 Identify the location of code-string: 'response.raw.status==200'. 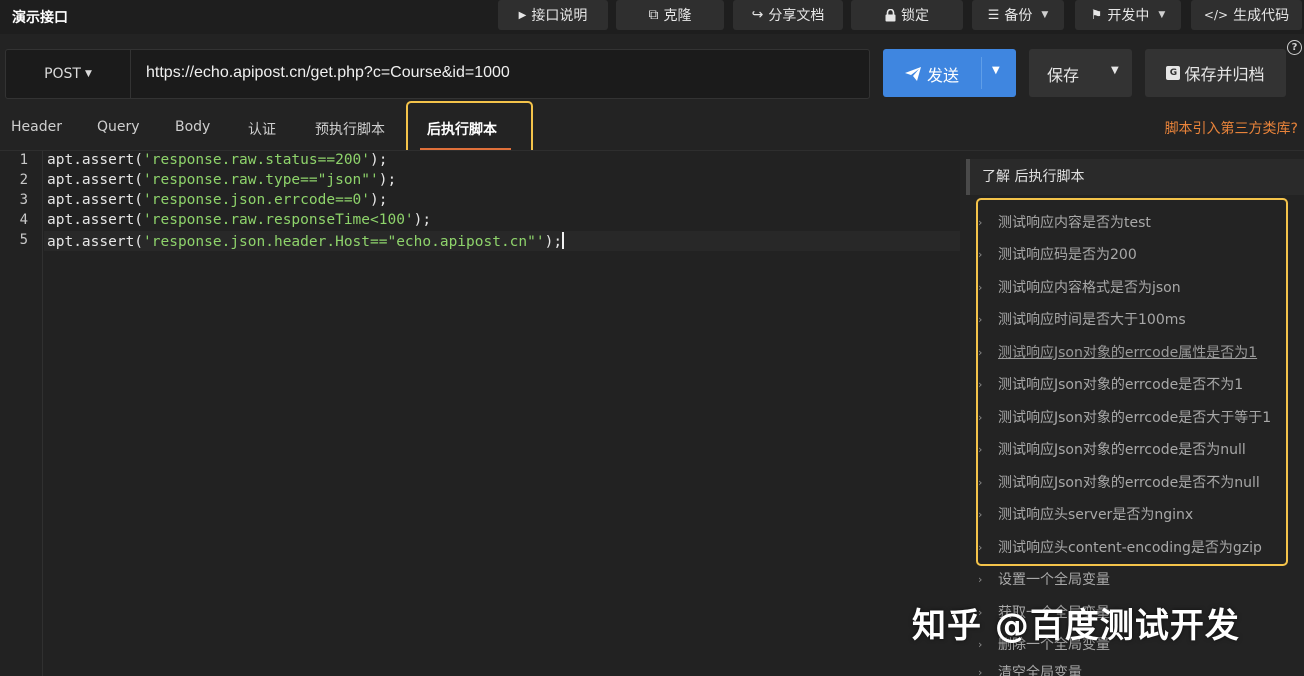
(257, 160).